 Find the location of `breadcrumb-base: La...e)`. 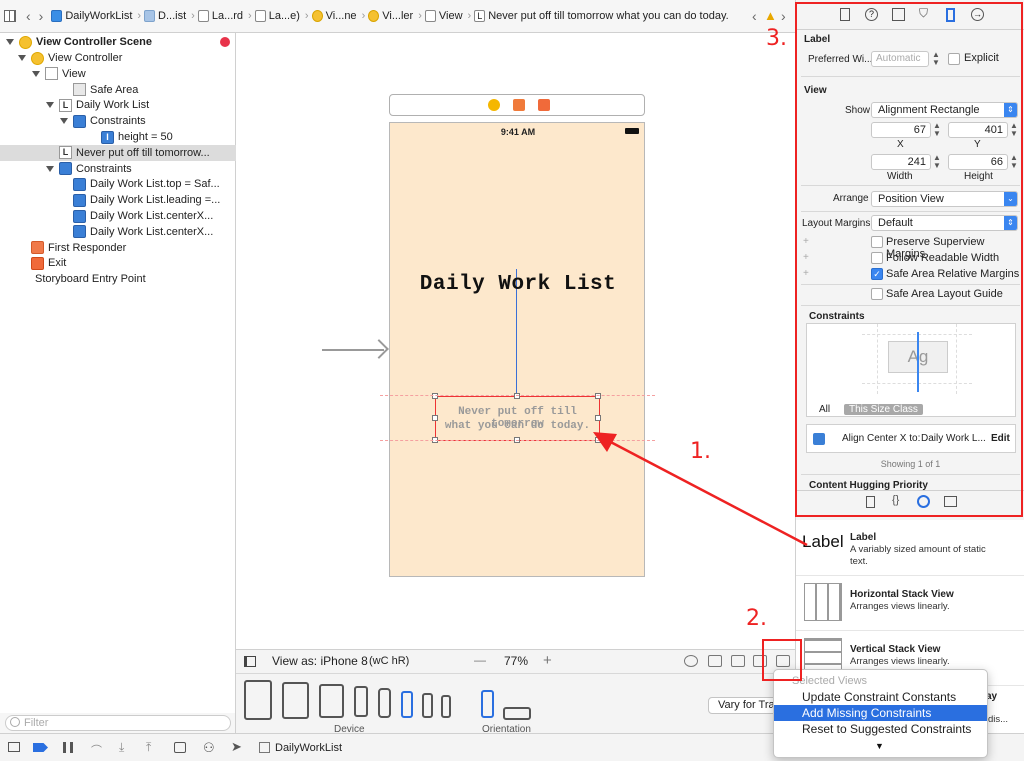

breadcrumb-base: La...e) is located at coordinates (277, 16).